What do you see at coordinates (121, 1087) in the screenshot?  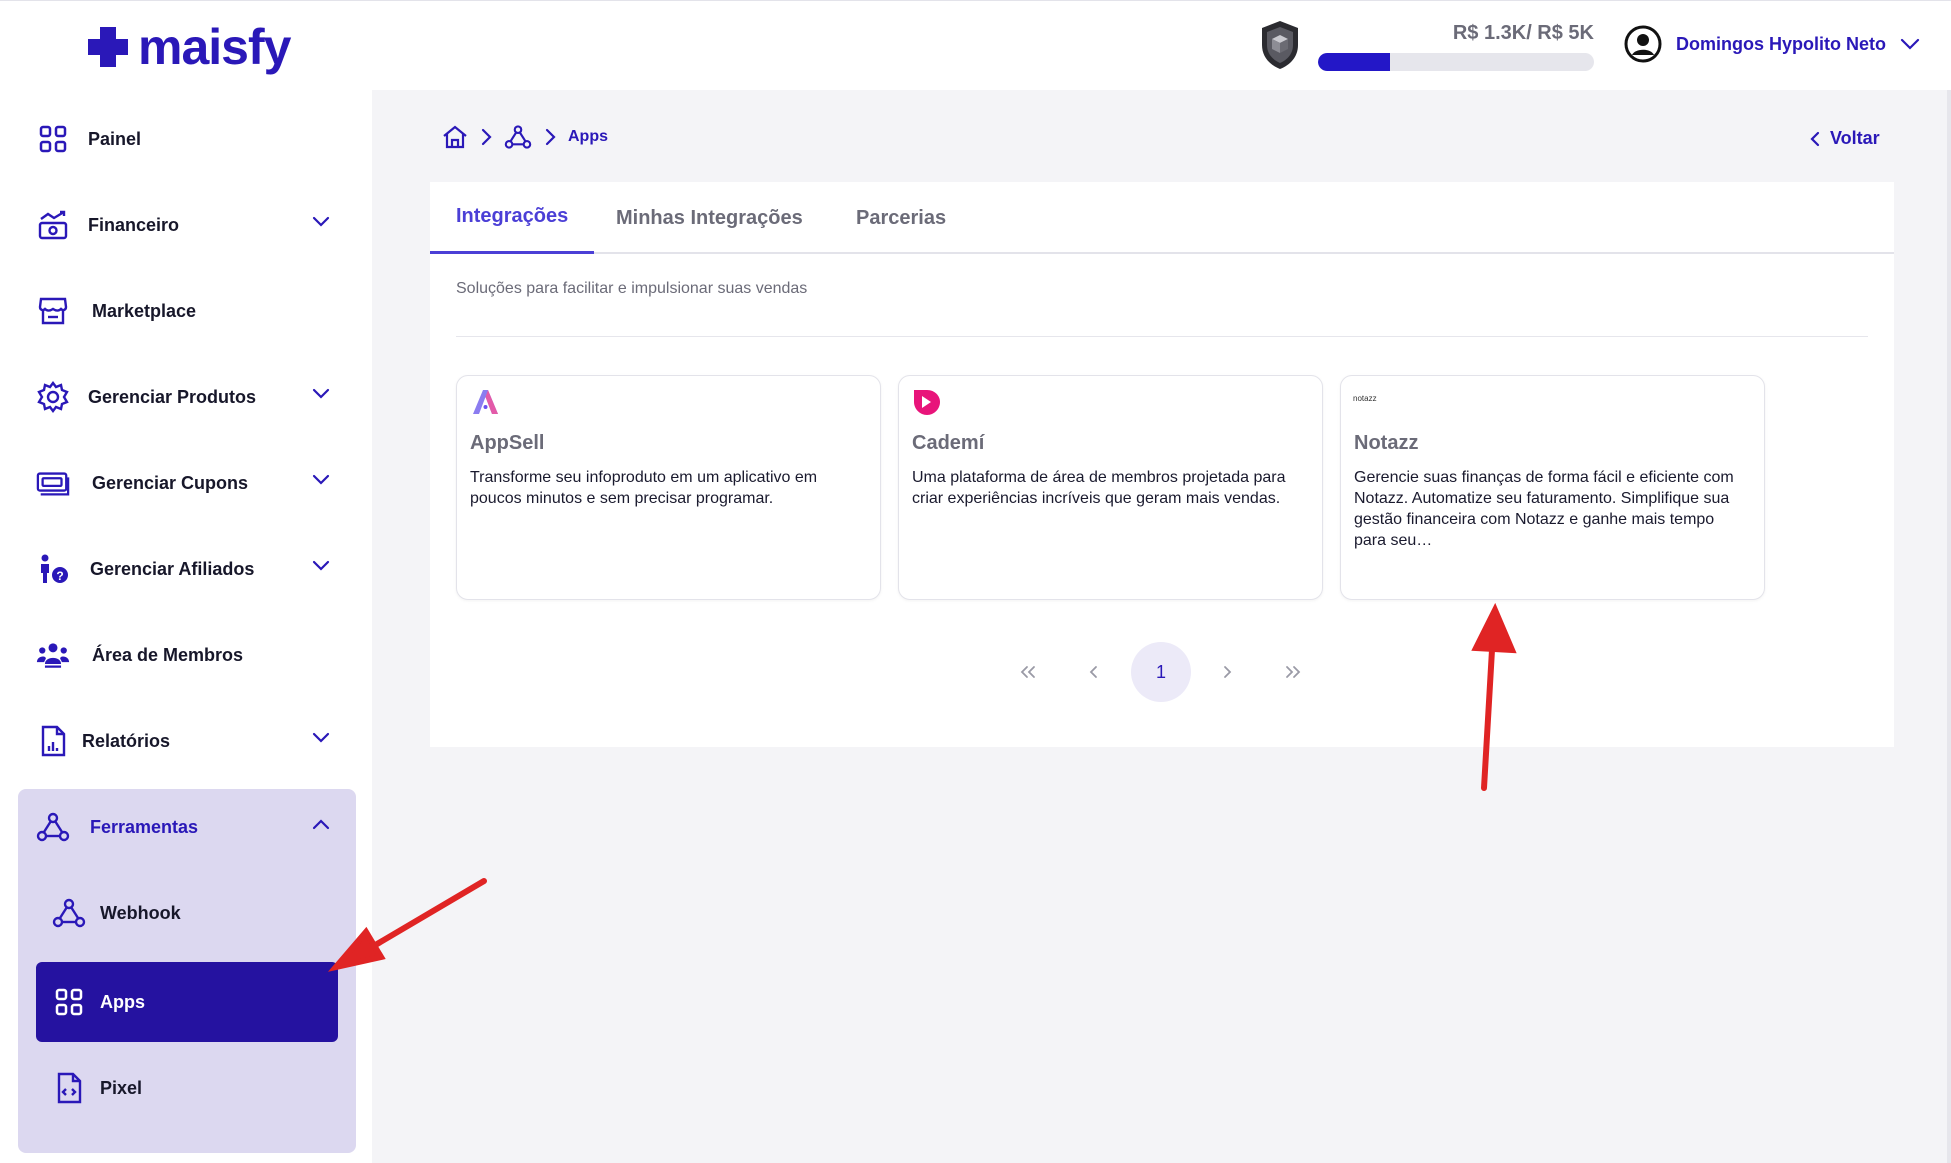 I see `sidebar-item-label: Pixel` at bounding box center [121, 1087].